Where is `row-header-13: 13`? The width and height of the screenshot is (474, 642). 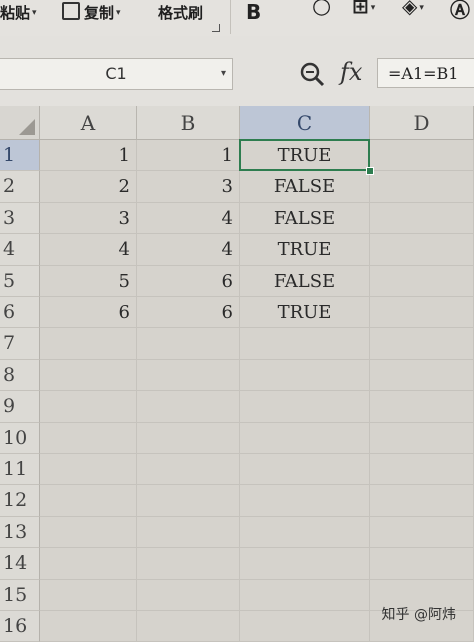
row-header-13: 13 is located at coordinates (20, 532).